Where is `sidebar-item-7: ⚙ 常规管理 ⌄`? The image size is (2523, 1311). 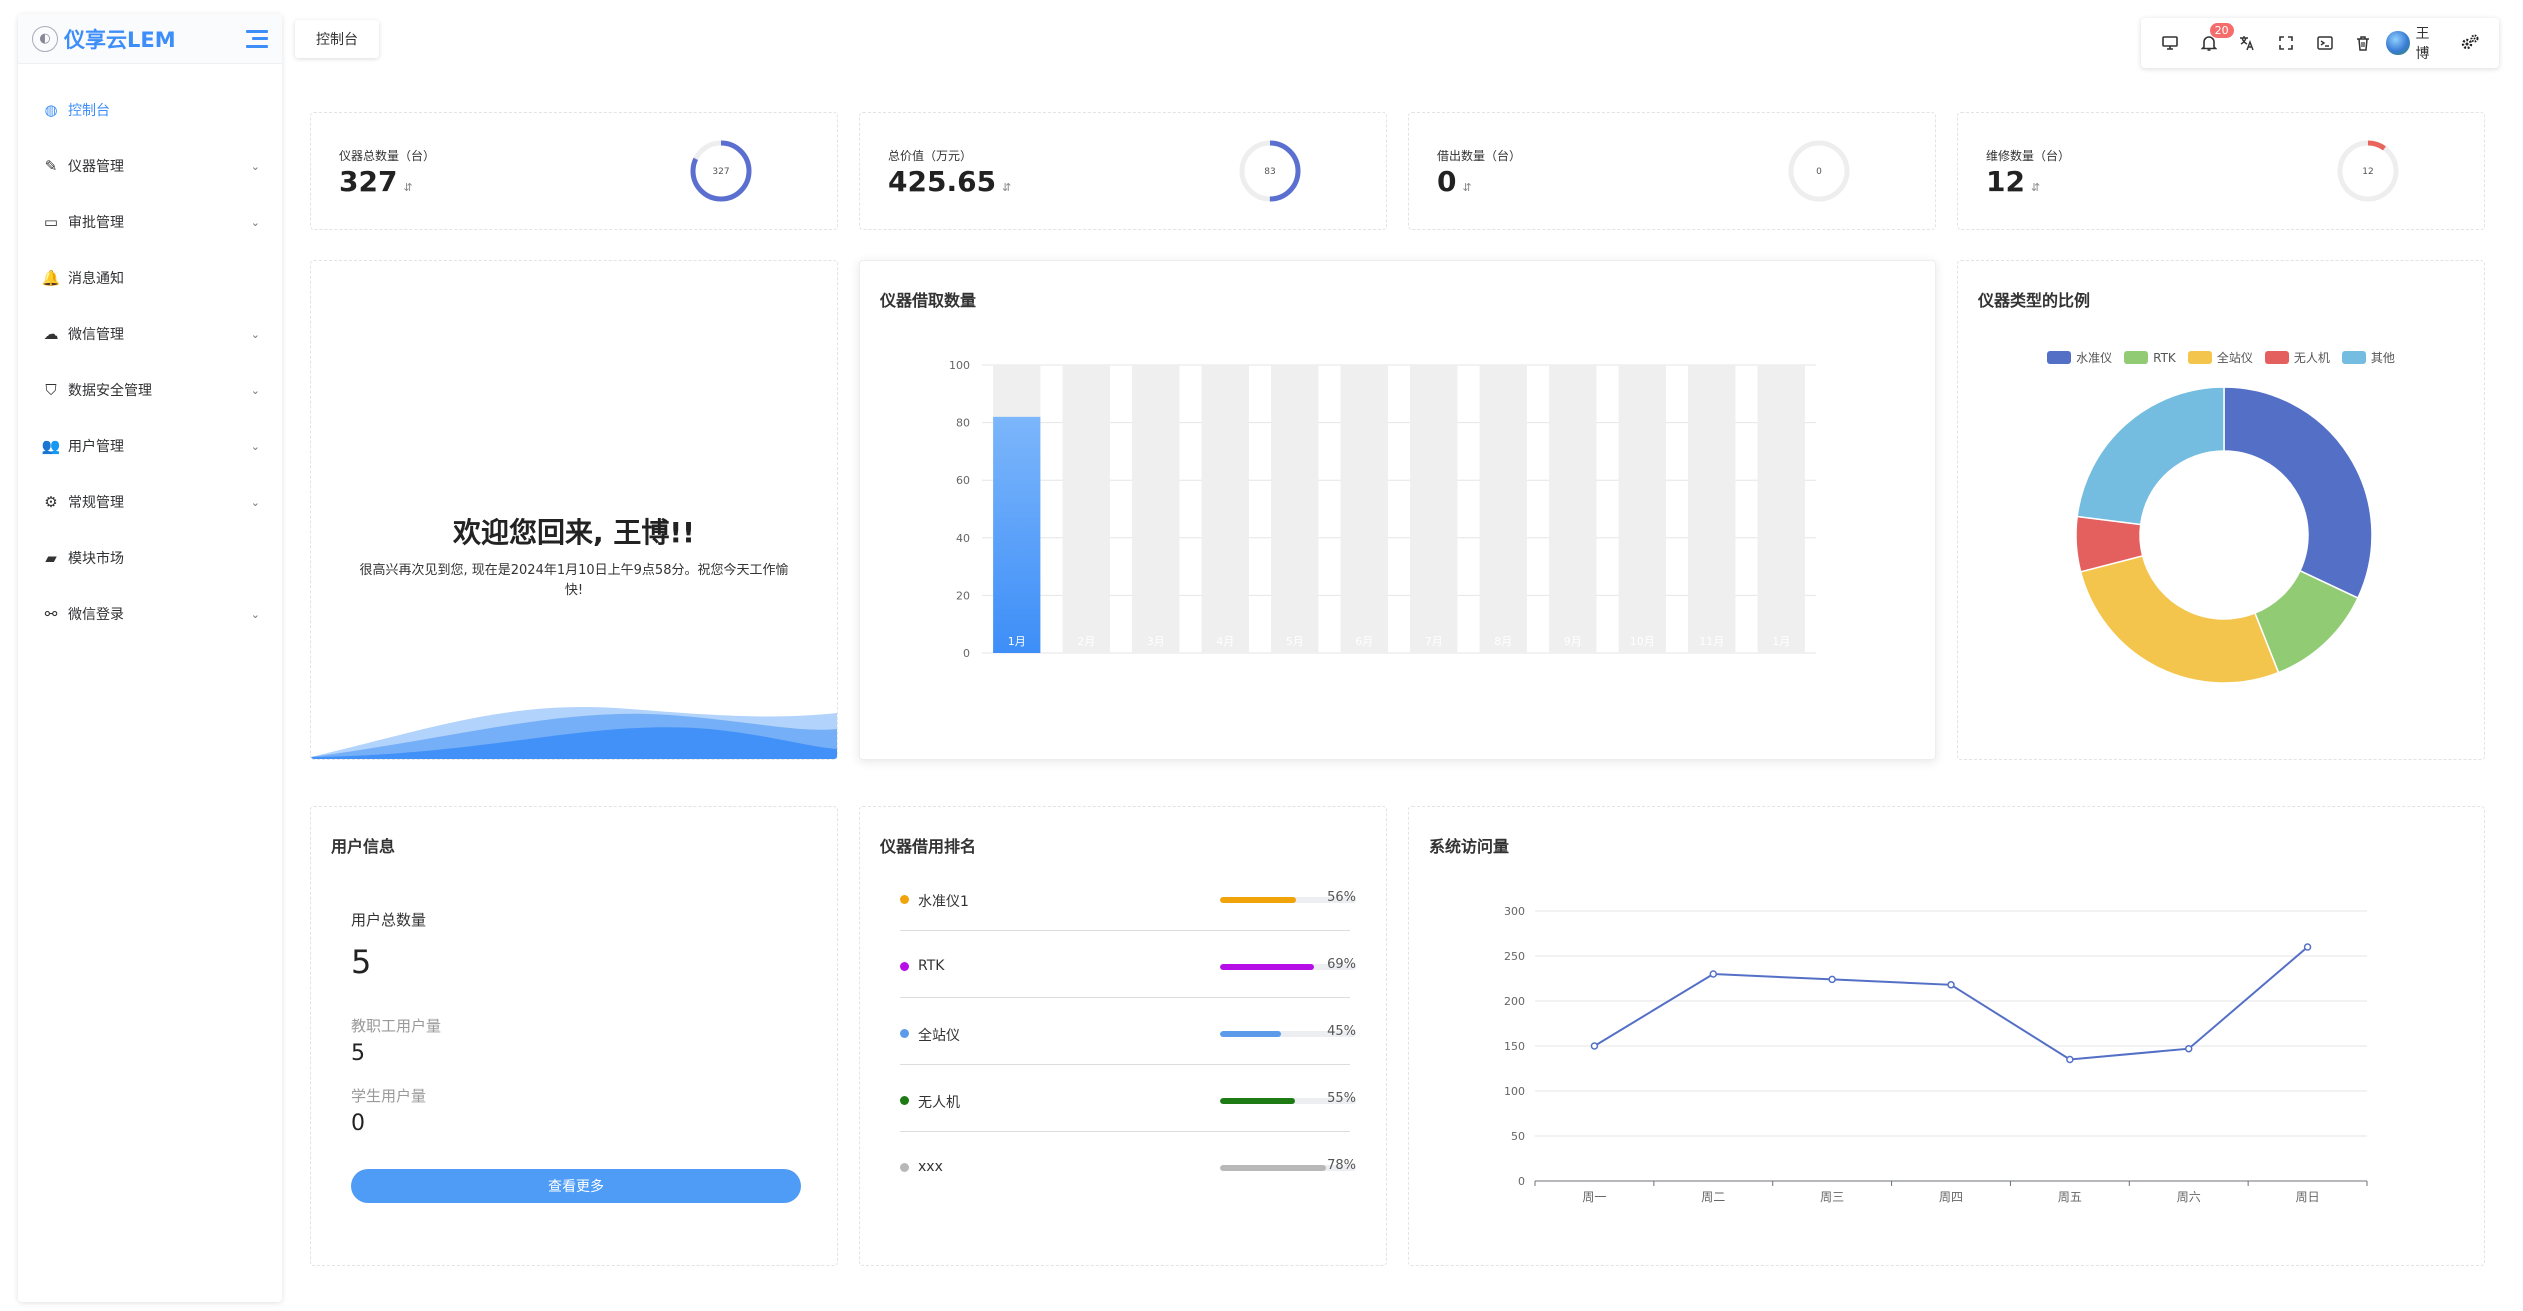
sidebar-item-7: ⚙ 常规管理 ⌄ is located at coordinates (150, 502).